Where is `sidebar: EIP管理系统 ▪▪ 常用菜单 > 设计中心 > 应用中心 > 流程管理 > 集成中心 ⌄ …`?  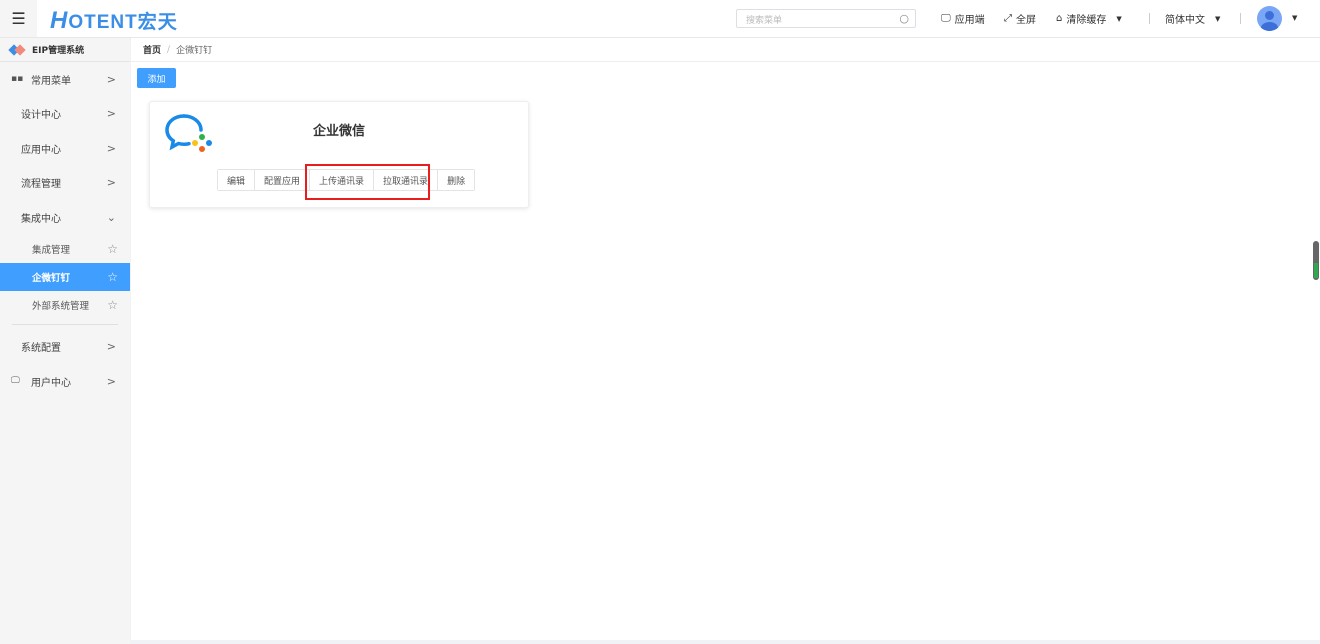
sidebar: EIP管理系统 ▪▪ 常用菜单 > 设计中心 > 应用中心 > 流程管理 > 集成中心 ⌄ … is located at coordinates (65, 341).